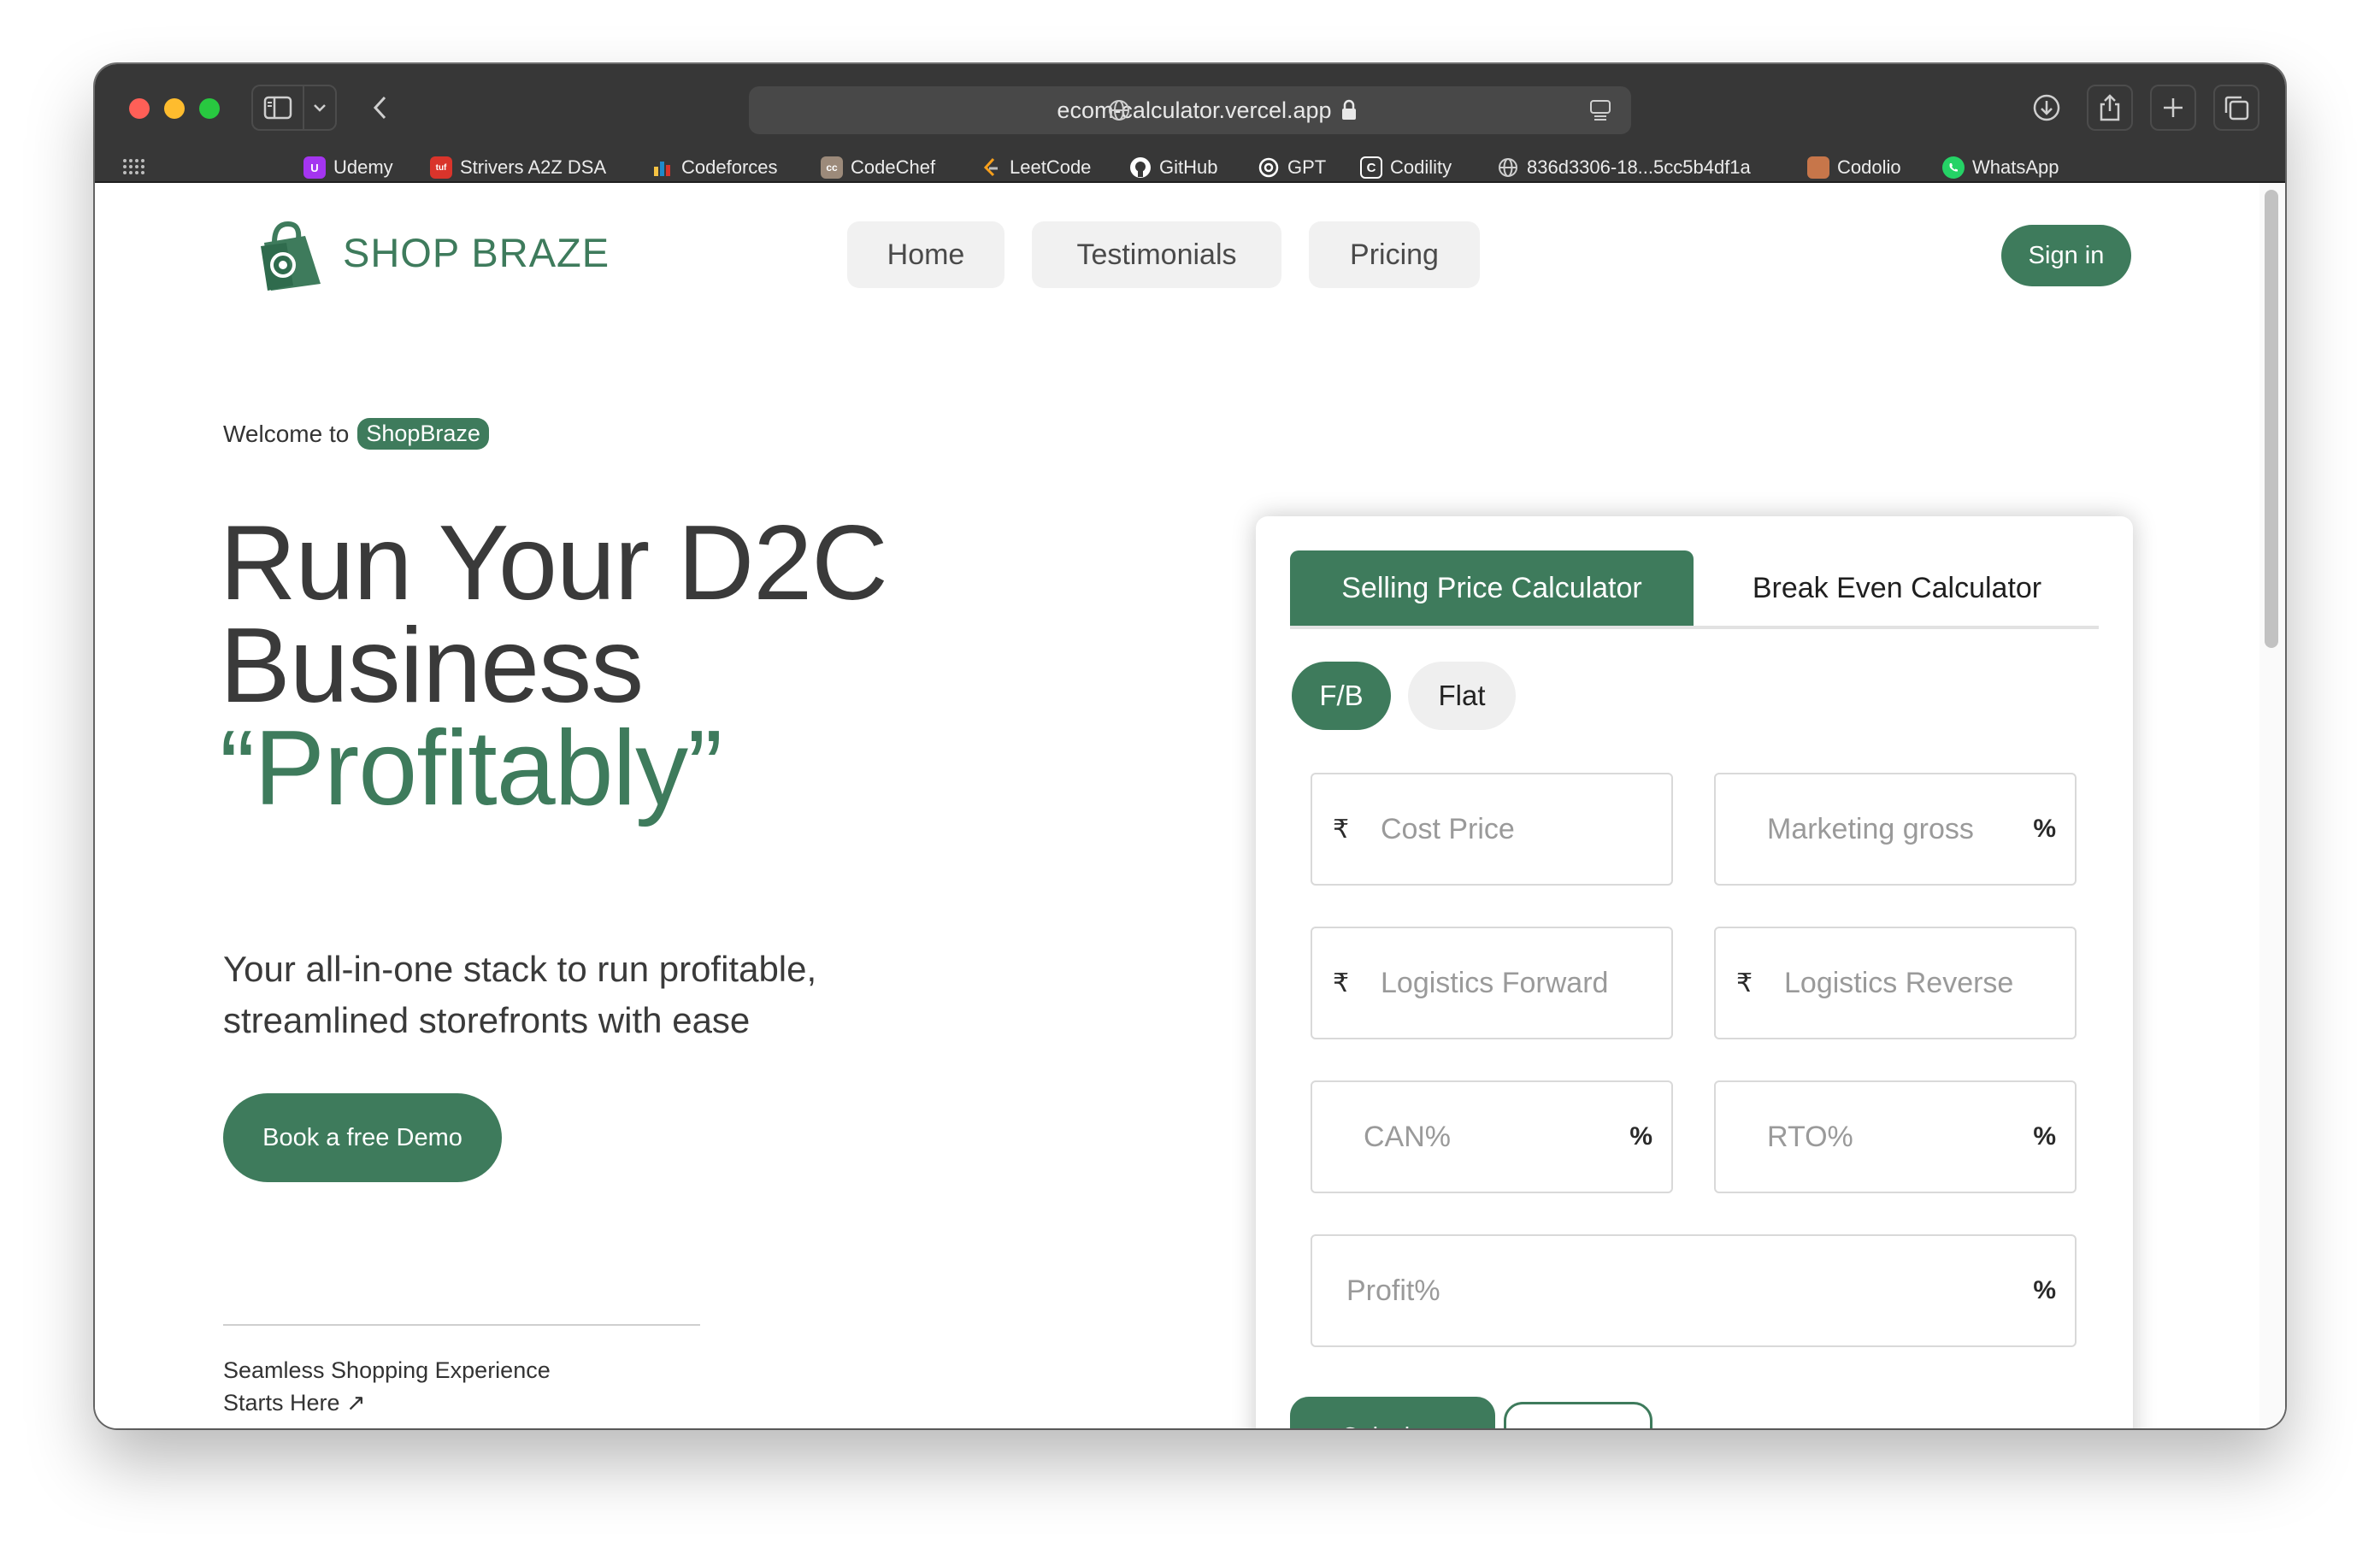 This screenshot has height=1554, width=2380. Describe the element at coordinates (662, 168) in the screenshot. I see `codeforces-icon` at that location.